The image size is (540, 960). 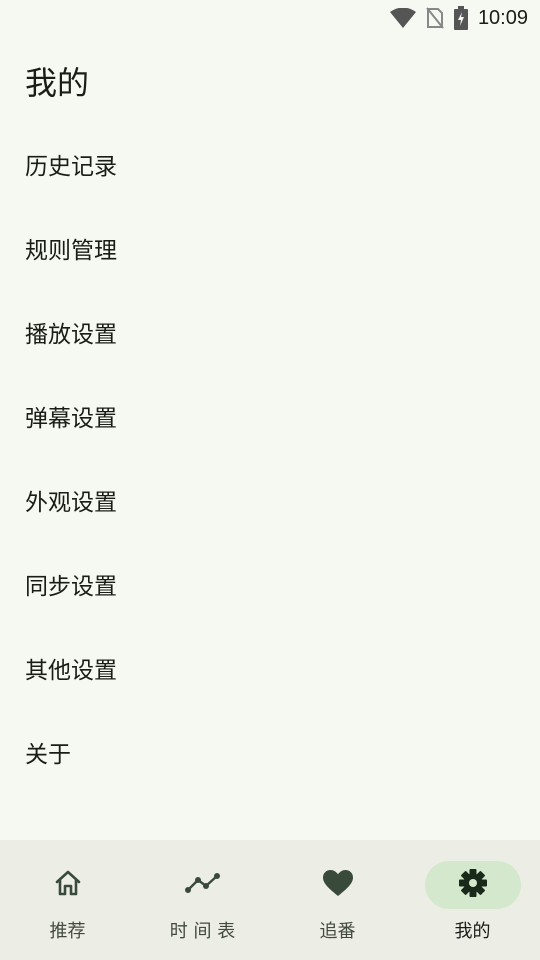 What do you see at coordinates (270, 668) in the screenshot?
I see `menu-item-other-settings: 其他设置` at bounding box center [270, 668].